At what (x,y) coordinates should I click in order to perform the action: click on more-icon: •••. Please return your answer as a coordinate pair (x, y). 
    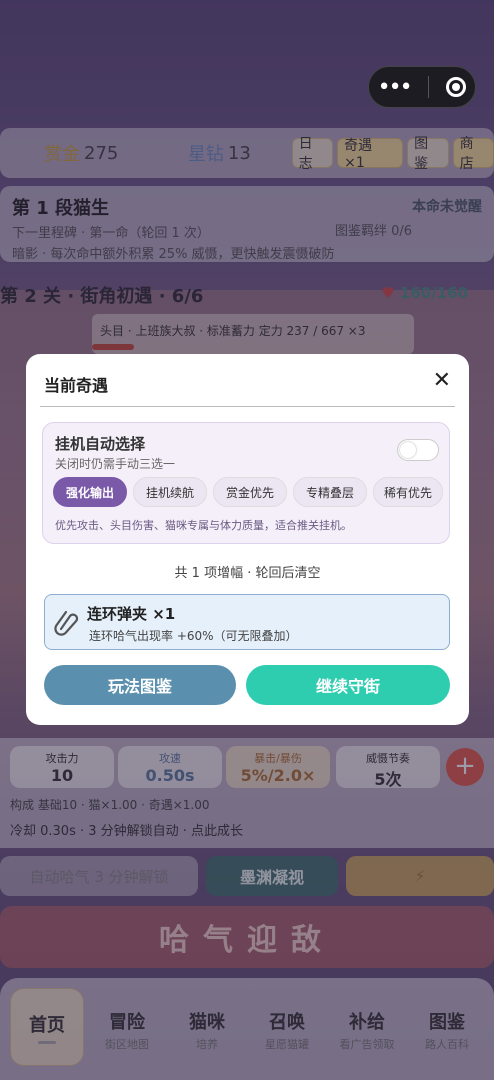
    Looking at the image, I should click on (395, 87).